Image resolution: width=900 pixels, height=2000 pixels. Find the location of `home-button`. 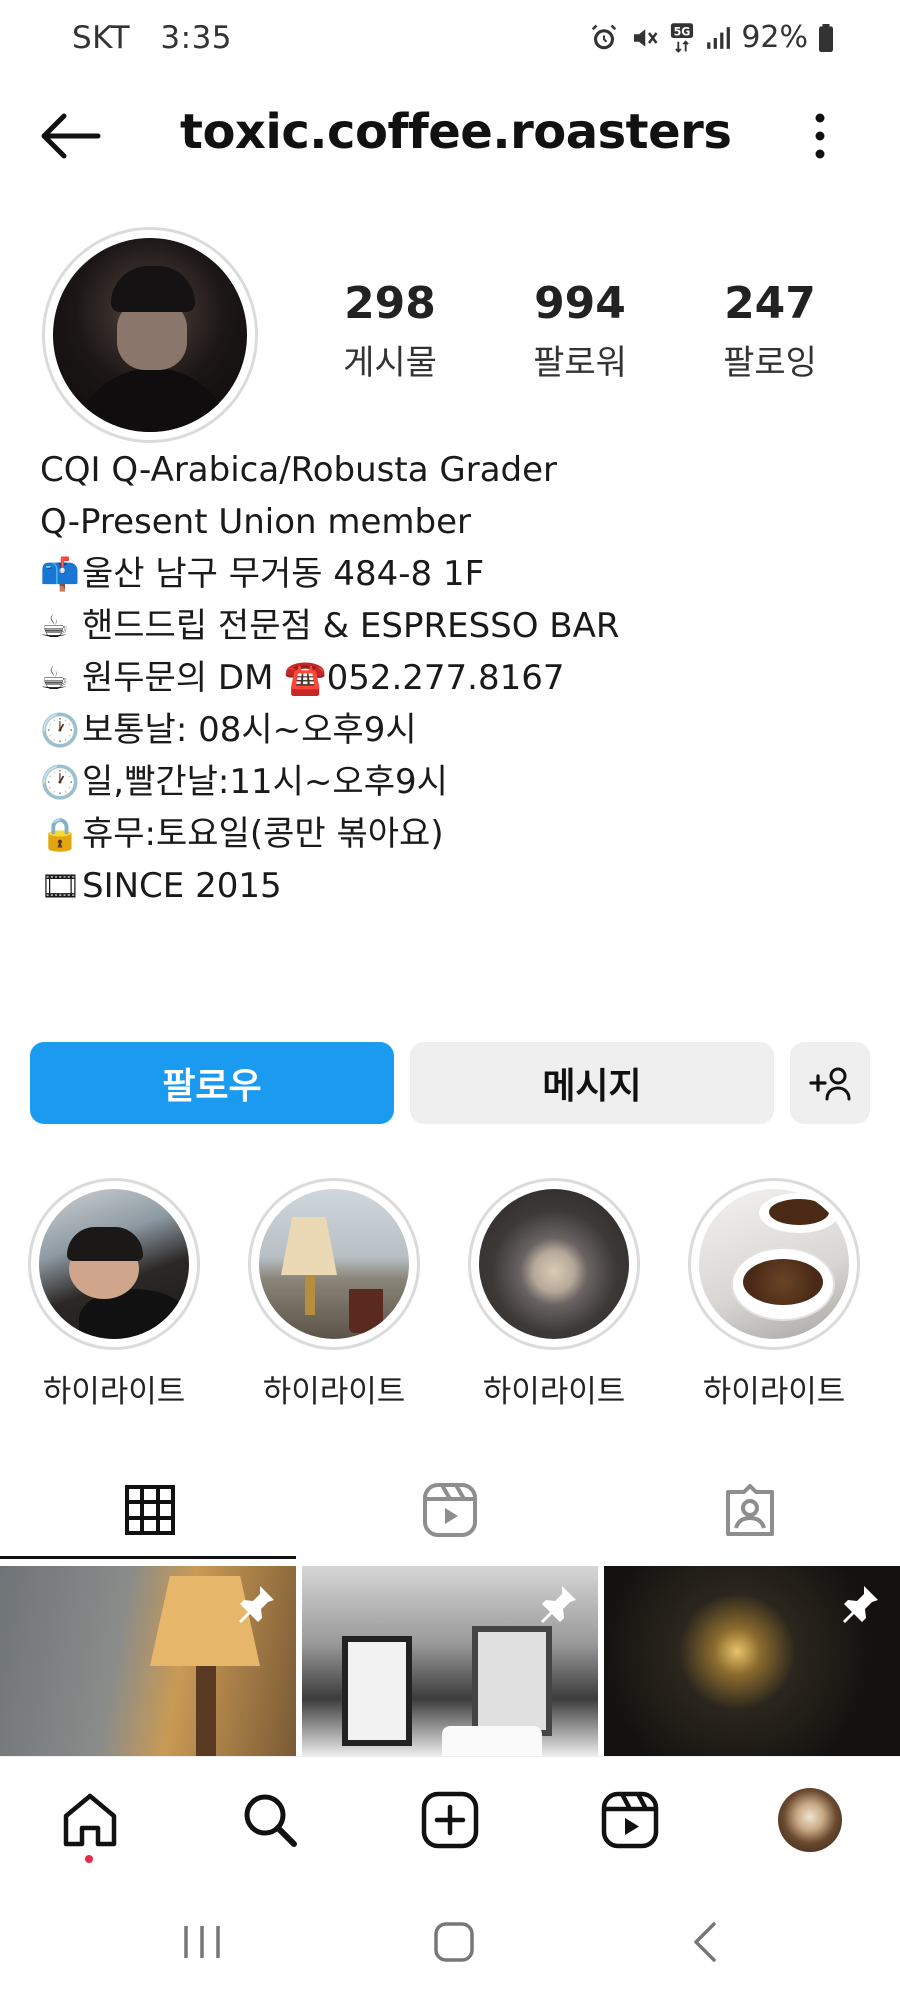

home-button is located at coordinates (454, 1942).